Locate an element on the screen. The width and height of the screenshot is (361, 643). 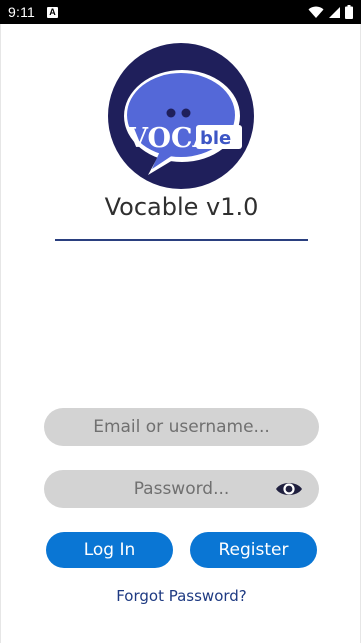
status-icons is located at coordinates (330, 12).